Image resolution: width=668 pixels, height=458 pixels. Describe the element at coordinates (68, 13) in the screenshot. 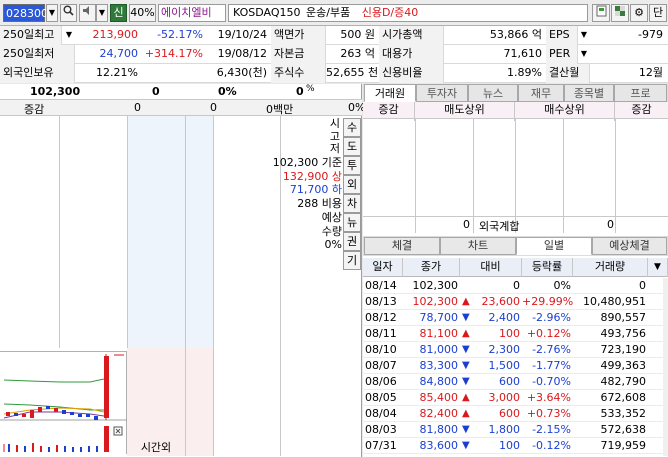

I see `search-icon` at that location.